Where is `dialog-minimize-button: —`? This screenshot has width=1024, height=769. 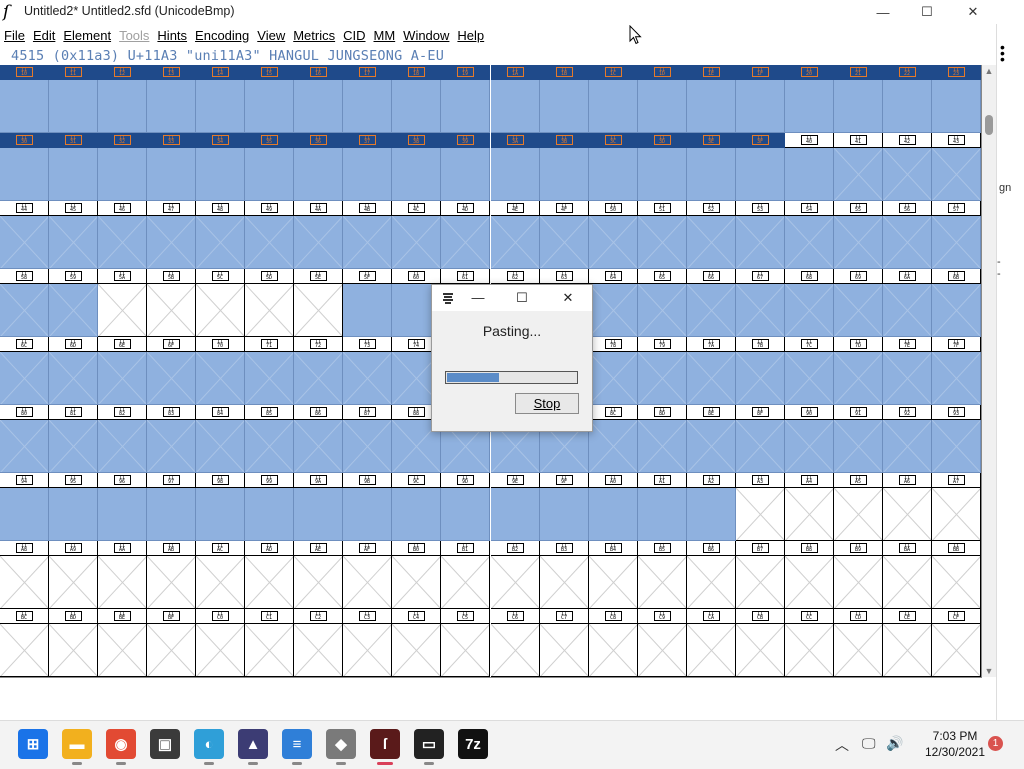 dialog-minimize-button: — is located at coordinates (478, 298).